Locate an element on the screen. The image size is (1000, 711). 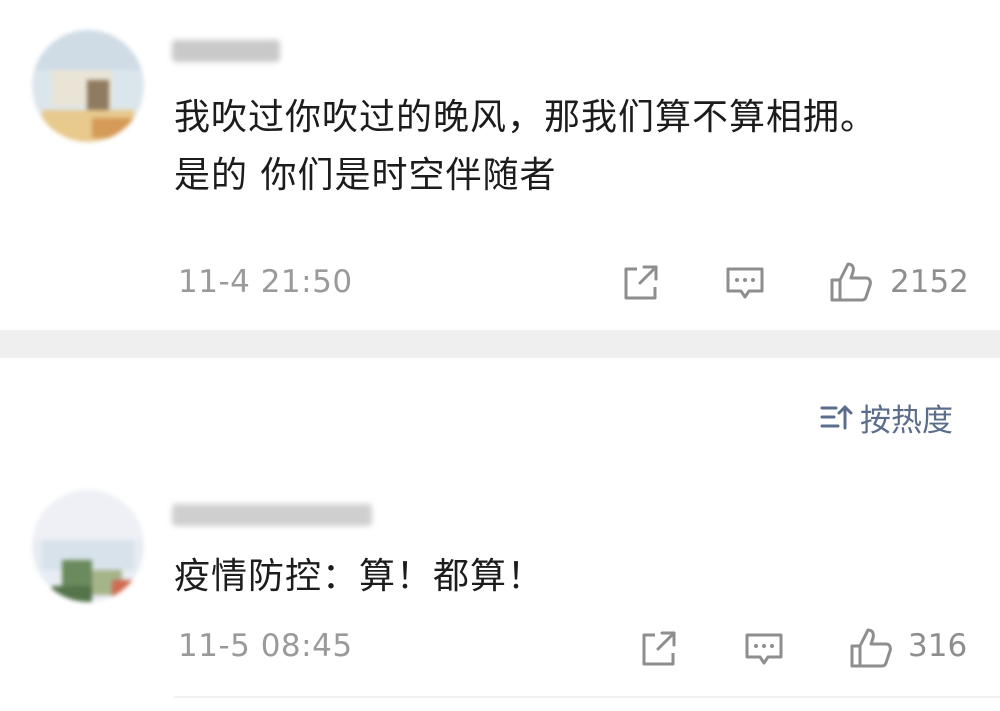
comment-text-line: 疫情防控：算！都算！ is located at coordinates (359, 576).